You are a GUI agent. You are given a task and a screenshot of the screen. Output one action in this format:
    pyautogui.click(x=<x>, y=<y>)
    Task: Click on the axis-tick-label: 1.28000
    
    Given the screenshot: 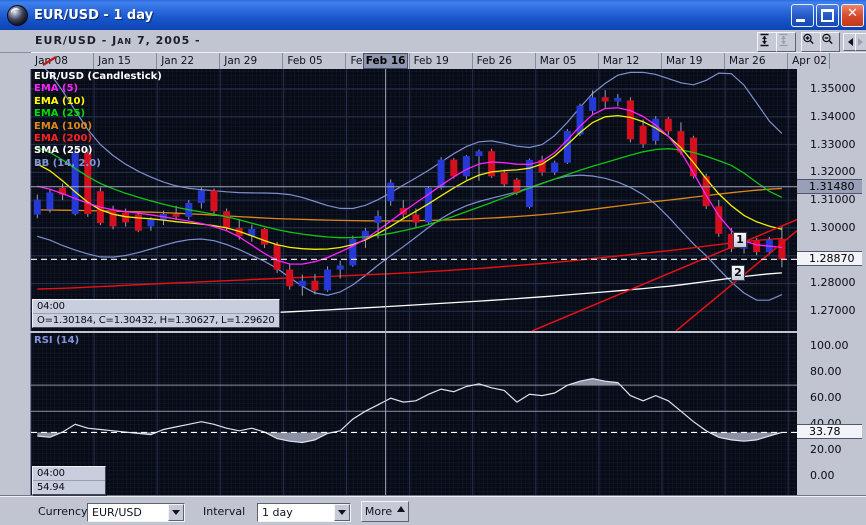 What is the action you would take?
    pyautogui.click(x=833, y=283)
    